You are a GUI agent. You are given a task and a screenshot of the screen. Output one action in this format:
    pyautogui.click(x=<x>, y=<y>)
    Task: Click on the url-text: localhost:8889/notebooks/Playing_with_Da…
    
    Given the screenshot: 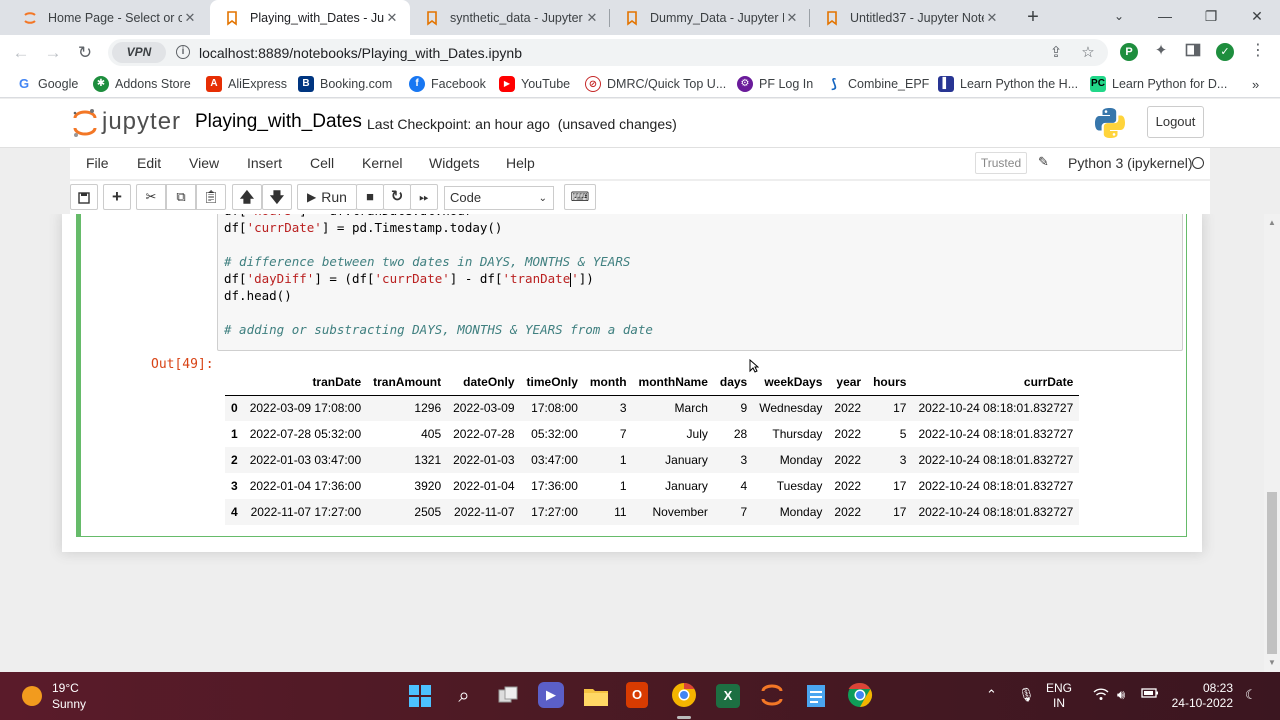 What is the action you would take?
    pyautogui.click(x=360, y=53)
    